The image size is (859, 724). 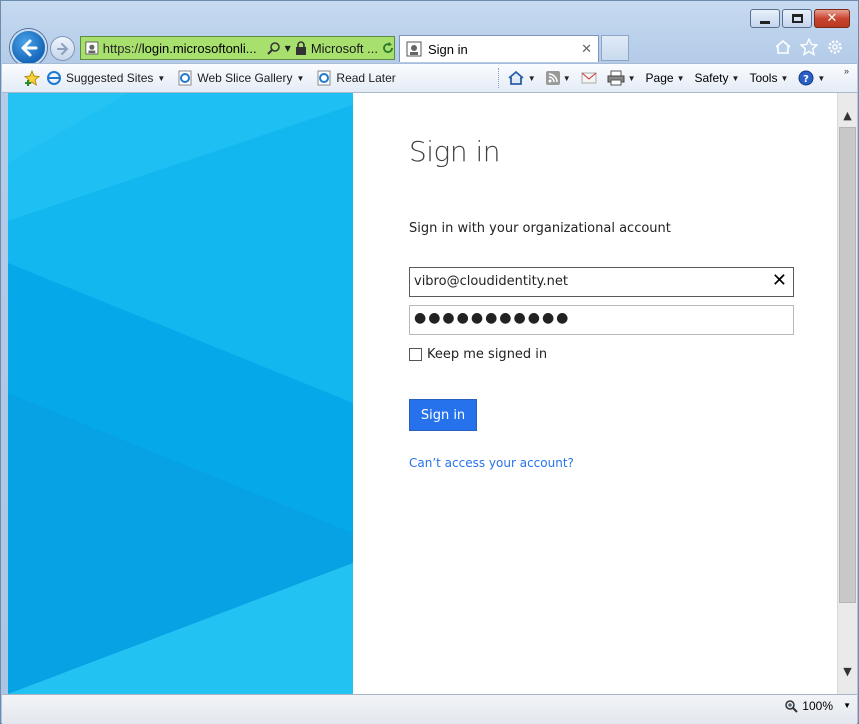 What do you see at coordinates (711, 78) in the screenshot?
I see `safety-menu-label: Safety` at bounding box center [711, 78].